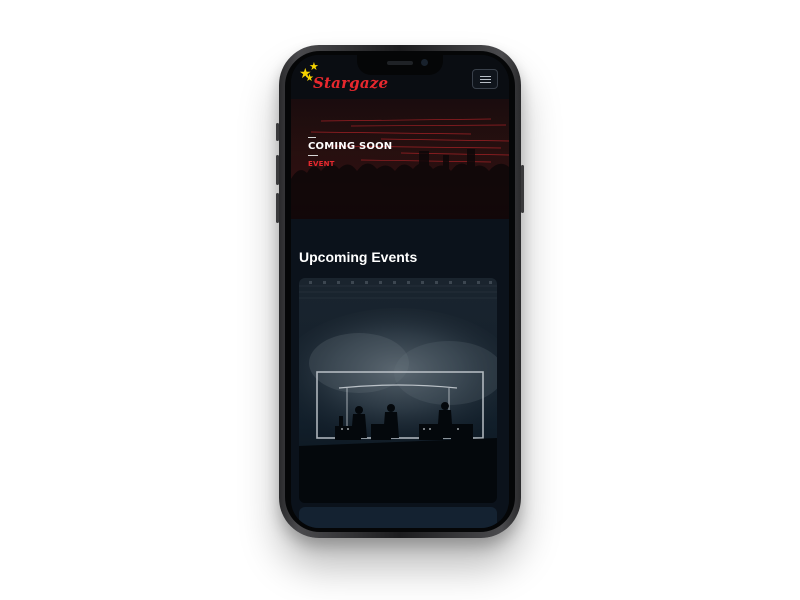 The width and height of the screenshot is (800, 600). Describe the element at coordinates (321, 164) in the screenshot. I see `hero-event-label: EVENT` at that location.